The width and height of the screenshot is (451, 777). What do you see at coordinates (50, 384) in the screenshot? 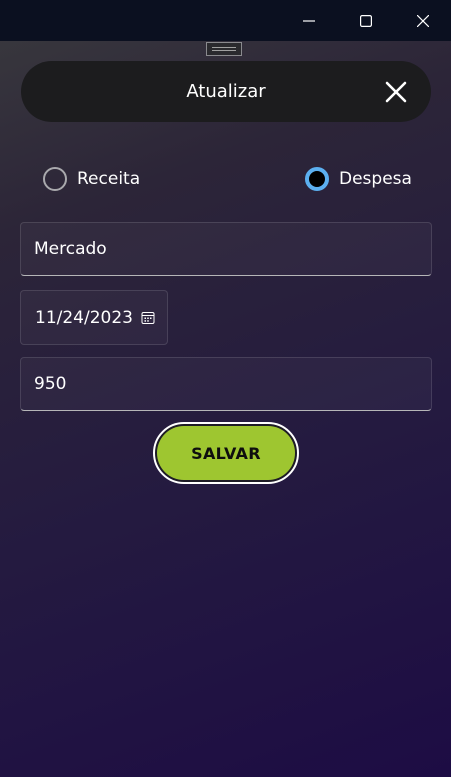
I see `amount-value: 950` at bounding box center [50, 384].